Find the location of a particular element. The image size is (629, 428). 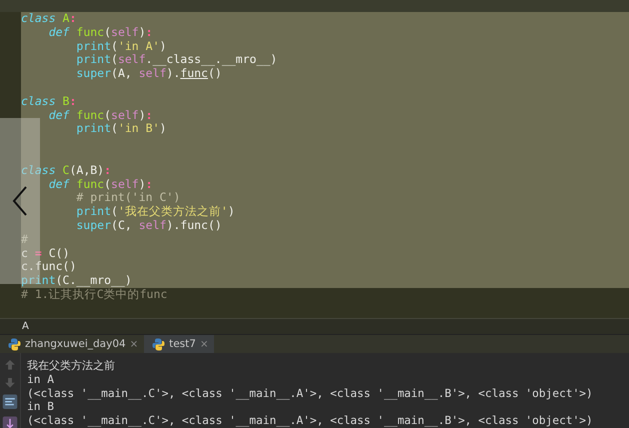

console-output-line: 我在父类方法之前 is located at coordinates (71, 366).